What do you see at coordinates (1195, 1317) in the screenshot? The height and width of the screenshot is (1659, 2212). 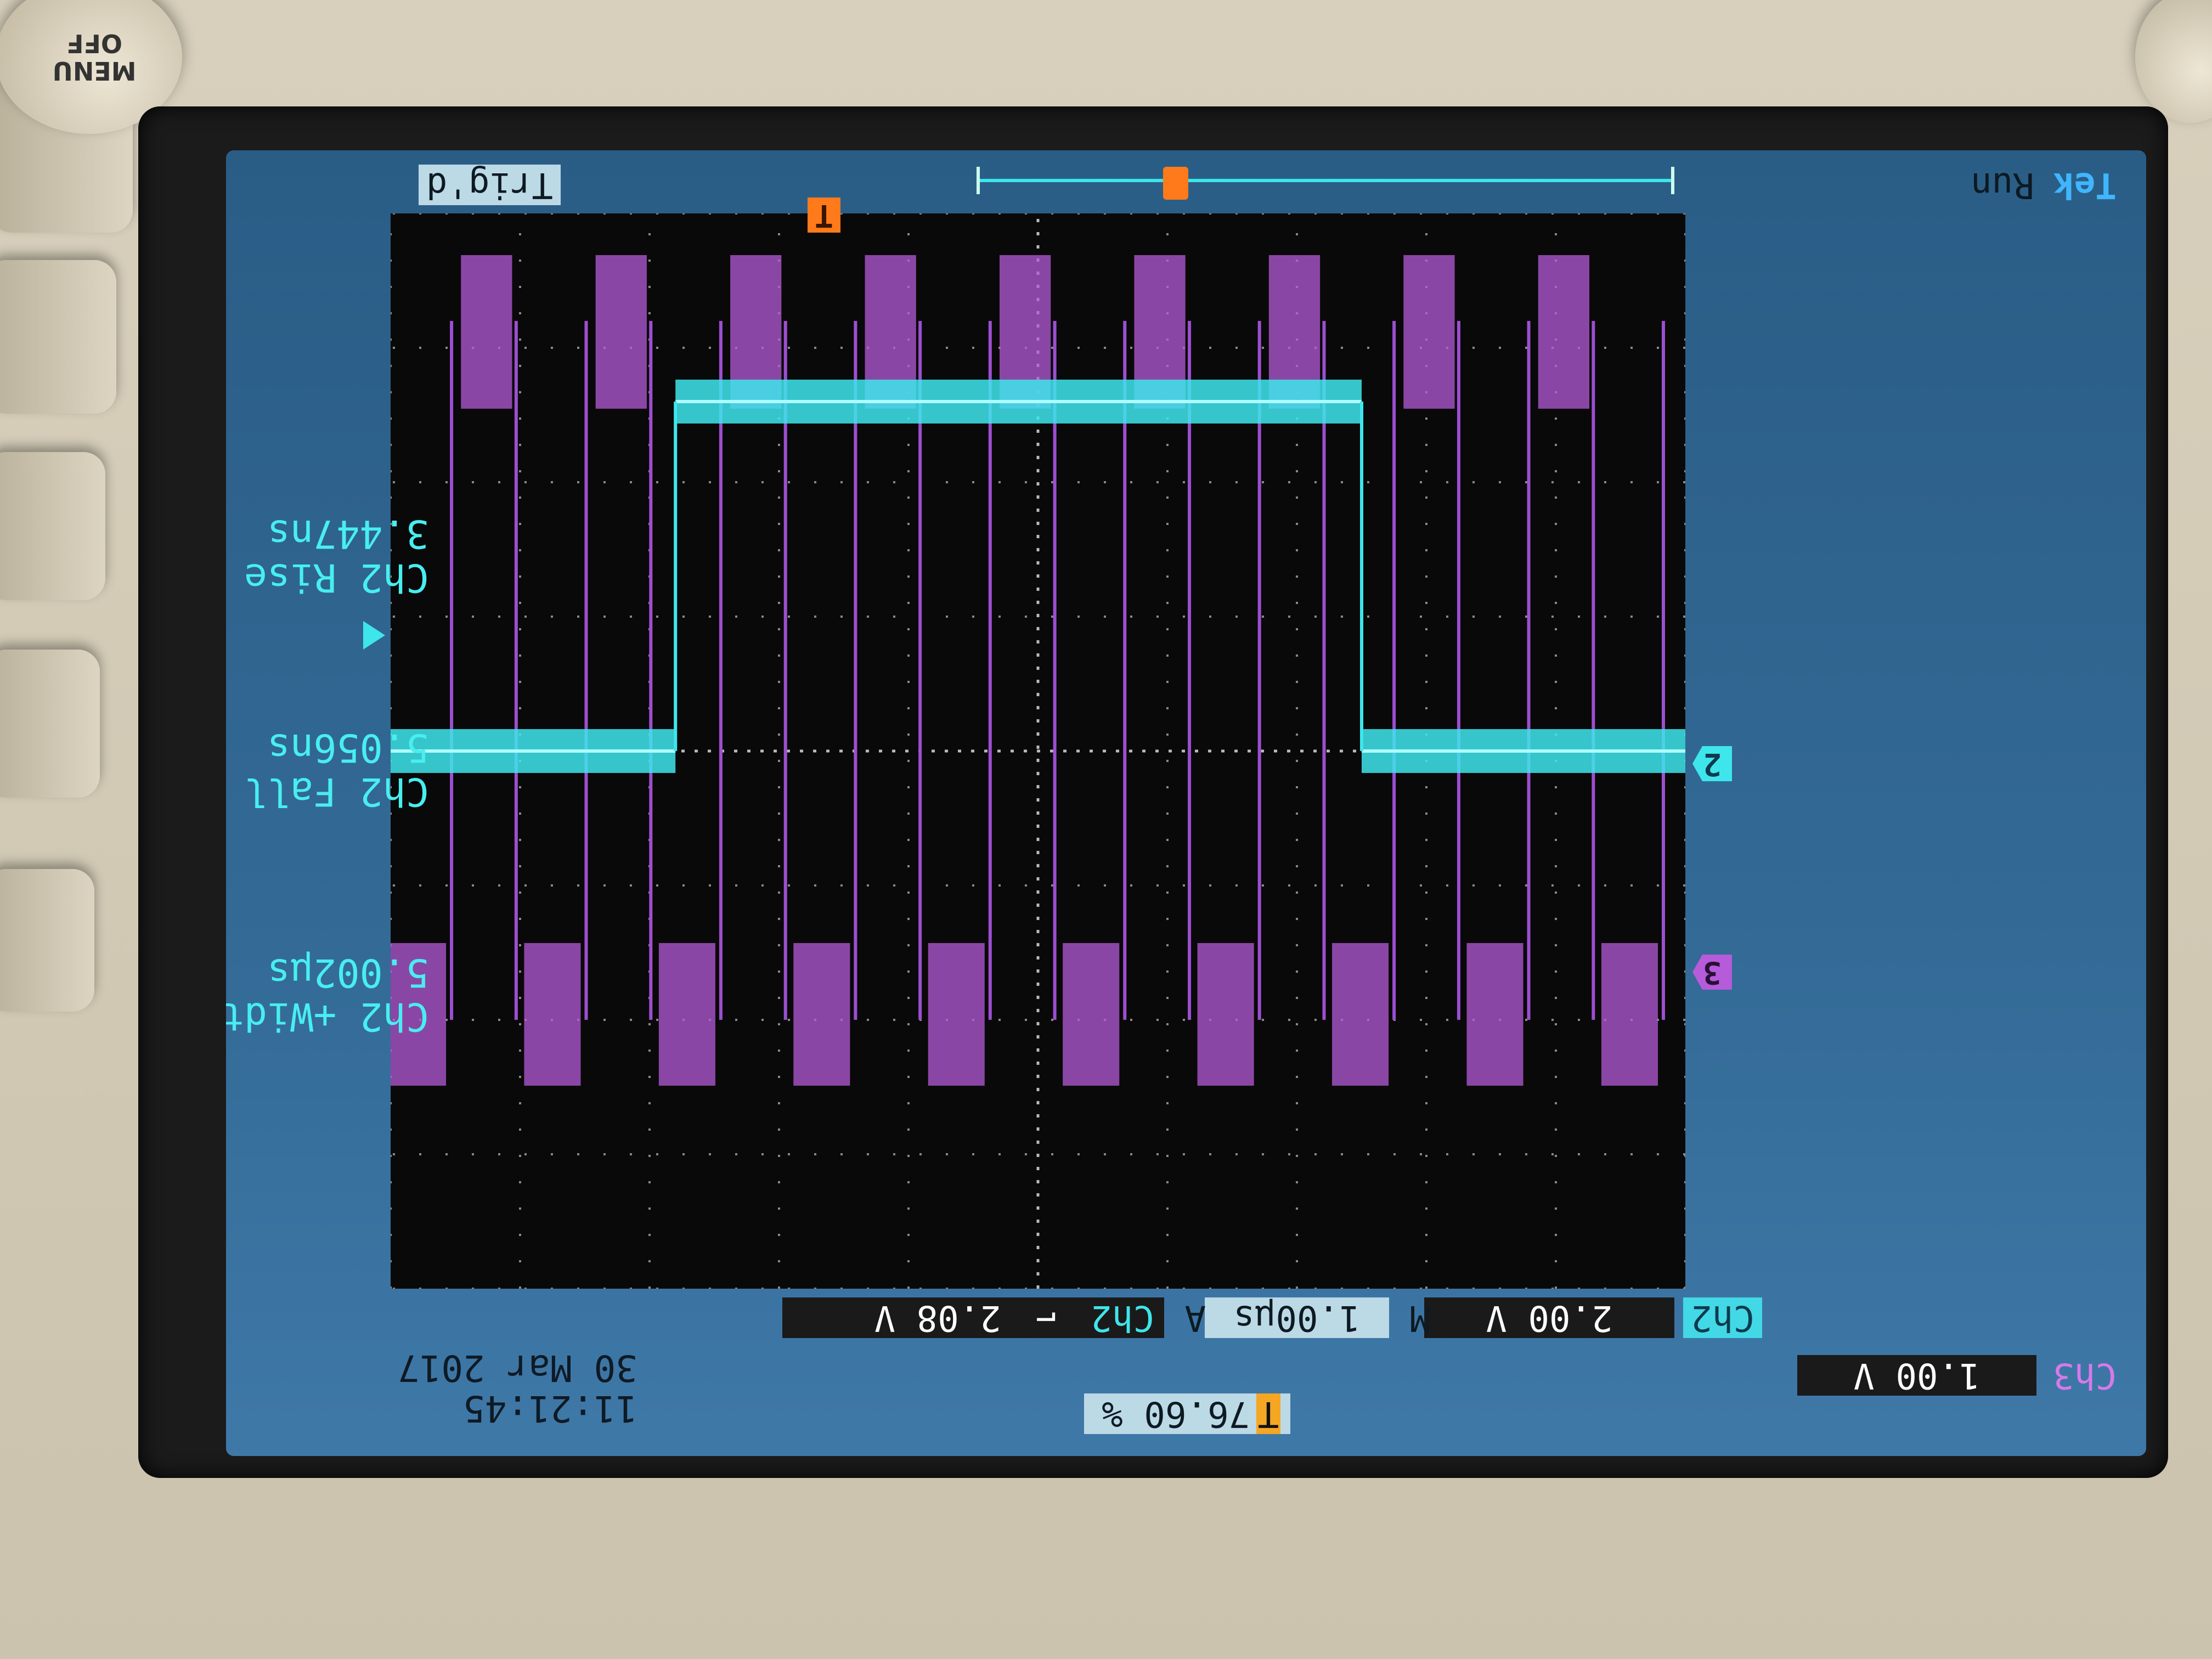 I see `trigger-prefix: A` at bounding box center [1195, 1317].